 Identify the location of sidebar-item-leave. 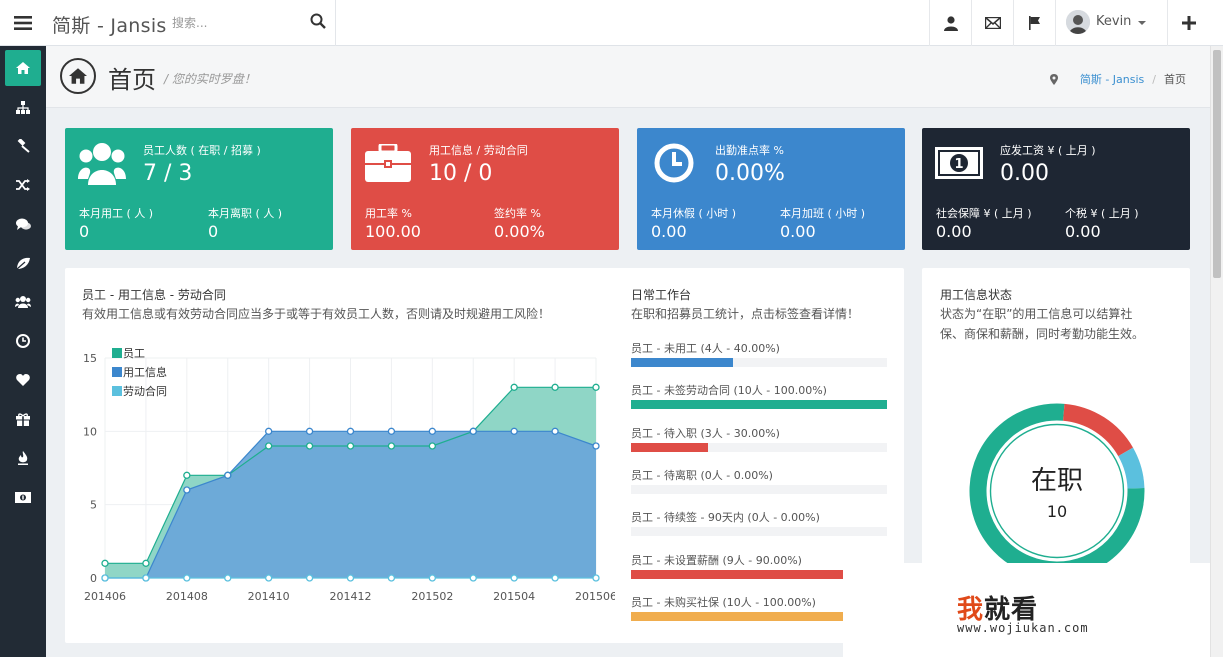
(23, 263).